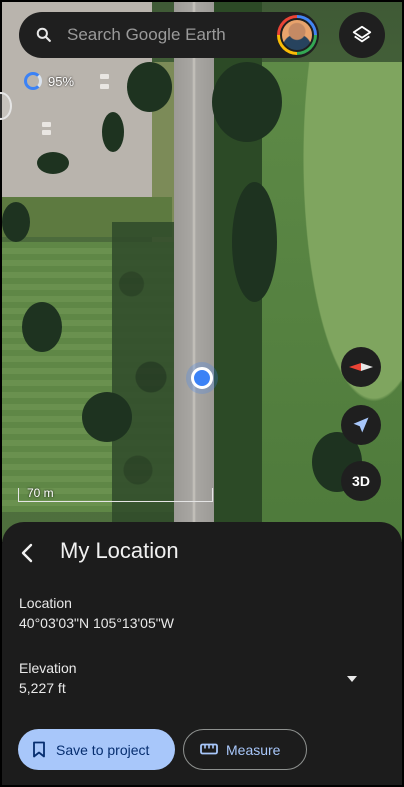 The width and height of the screenshot is (404, 787). I want to click on elevation-value: 5,227 ft, so click(42, 688).